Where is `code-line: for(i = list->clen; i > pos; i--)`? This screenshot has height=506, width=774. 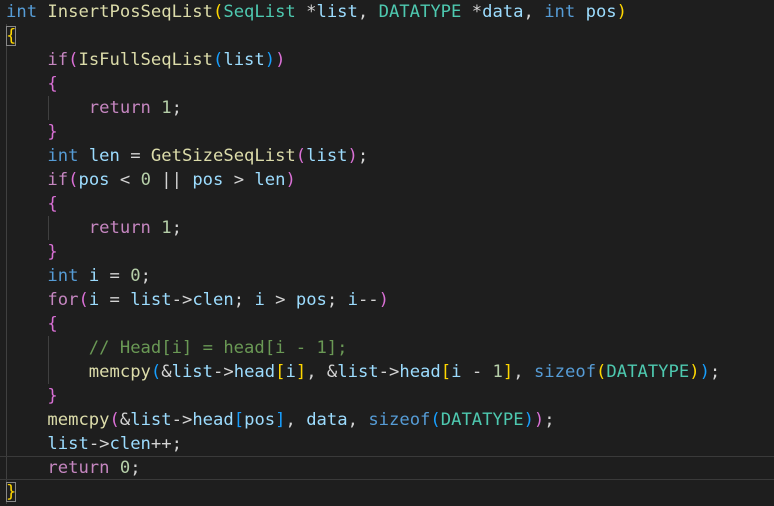
code-line: for(i = list->clen; i > pos; i--) is located at coordinates (387, 300).